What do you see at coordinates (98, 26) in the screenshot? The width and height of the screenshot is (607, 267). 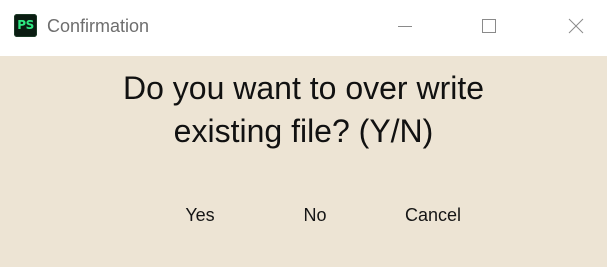 I see `window-title: Confirmation` at bounding box center [98, 26].